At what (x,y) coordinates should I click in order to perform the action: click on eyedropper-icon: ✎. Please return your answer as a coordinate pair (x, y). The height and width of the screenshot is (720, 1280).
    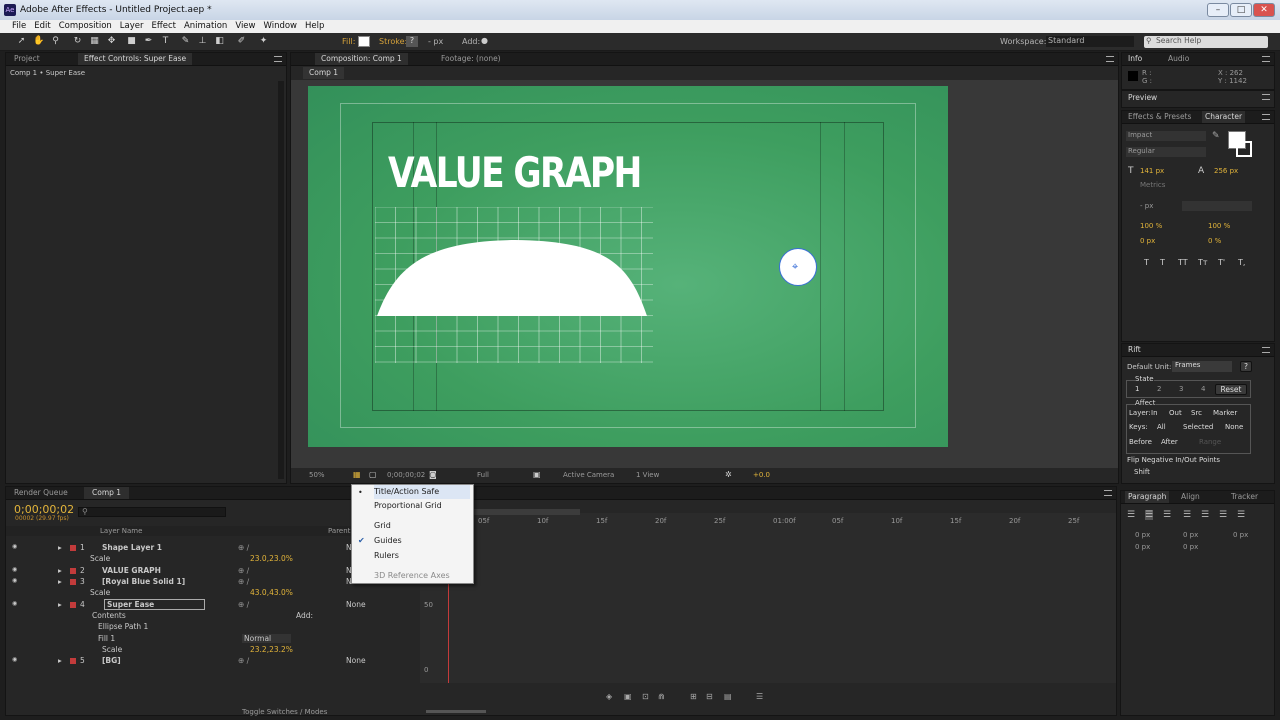
    Looking at the image, I should click on (1216, 136).